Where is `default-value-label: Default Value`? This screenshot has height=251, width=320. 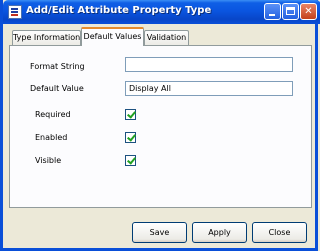 default-value-label: Default Value is located at coordinates (57, 88).